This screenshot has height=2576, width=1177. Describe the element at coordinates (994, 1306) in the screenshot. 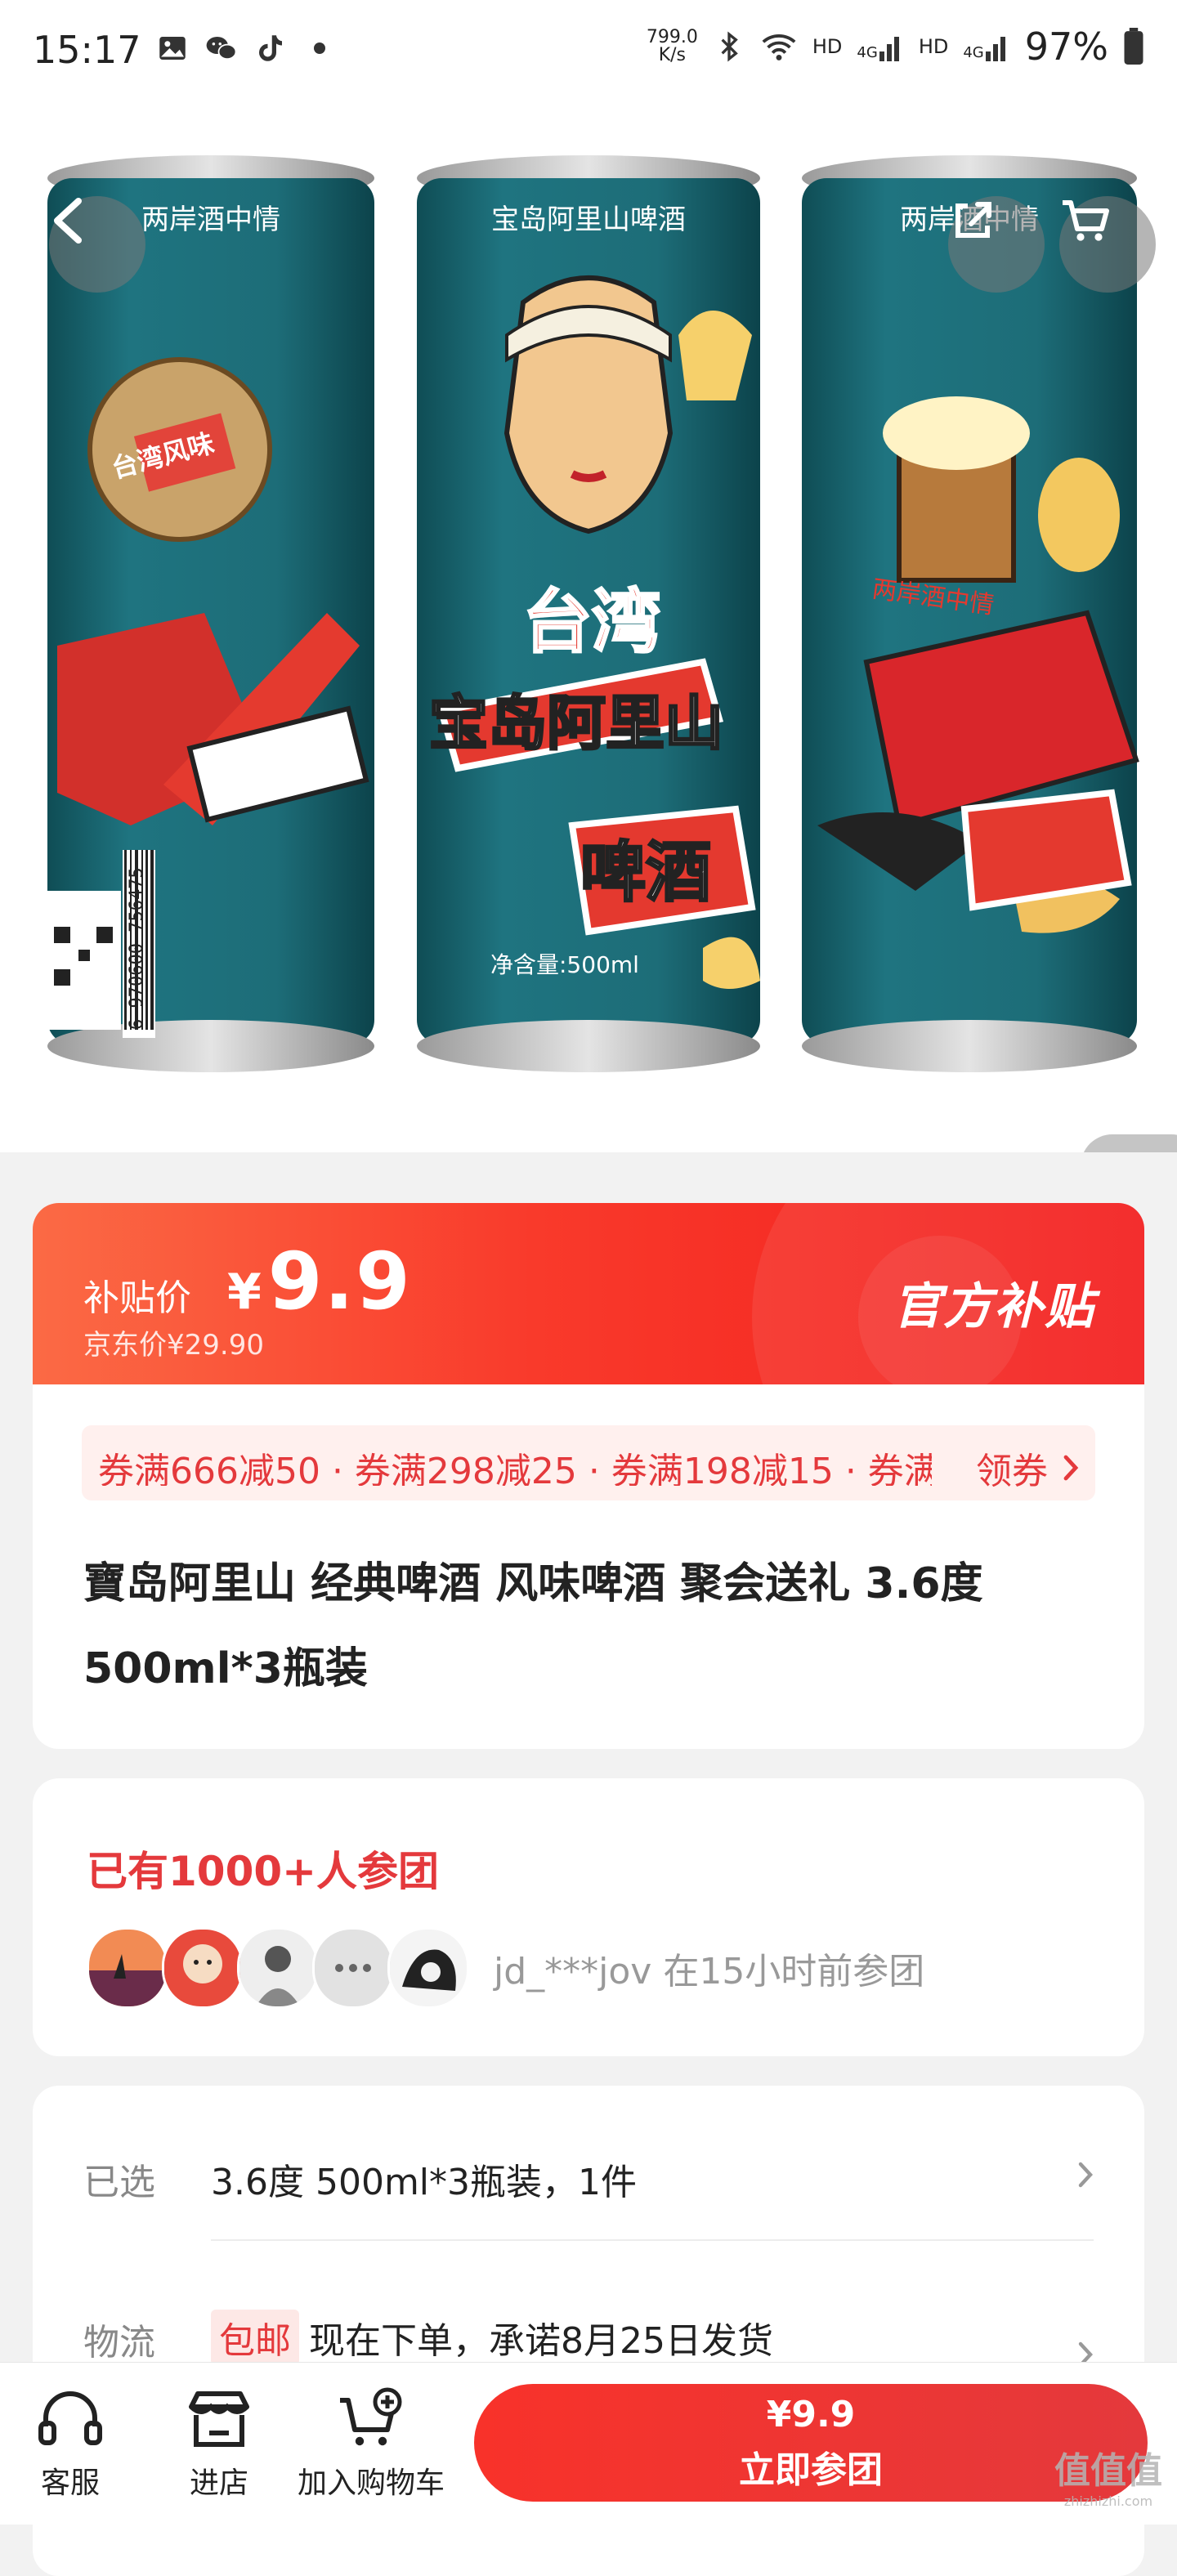

I see `official-subsidy-tag: 官方补贴` at that location.